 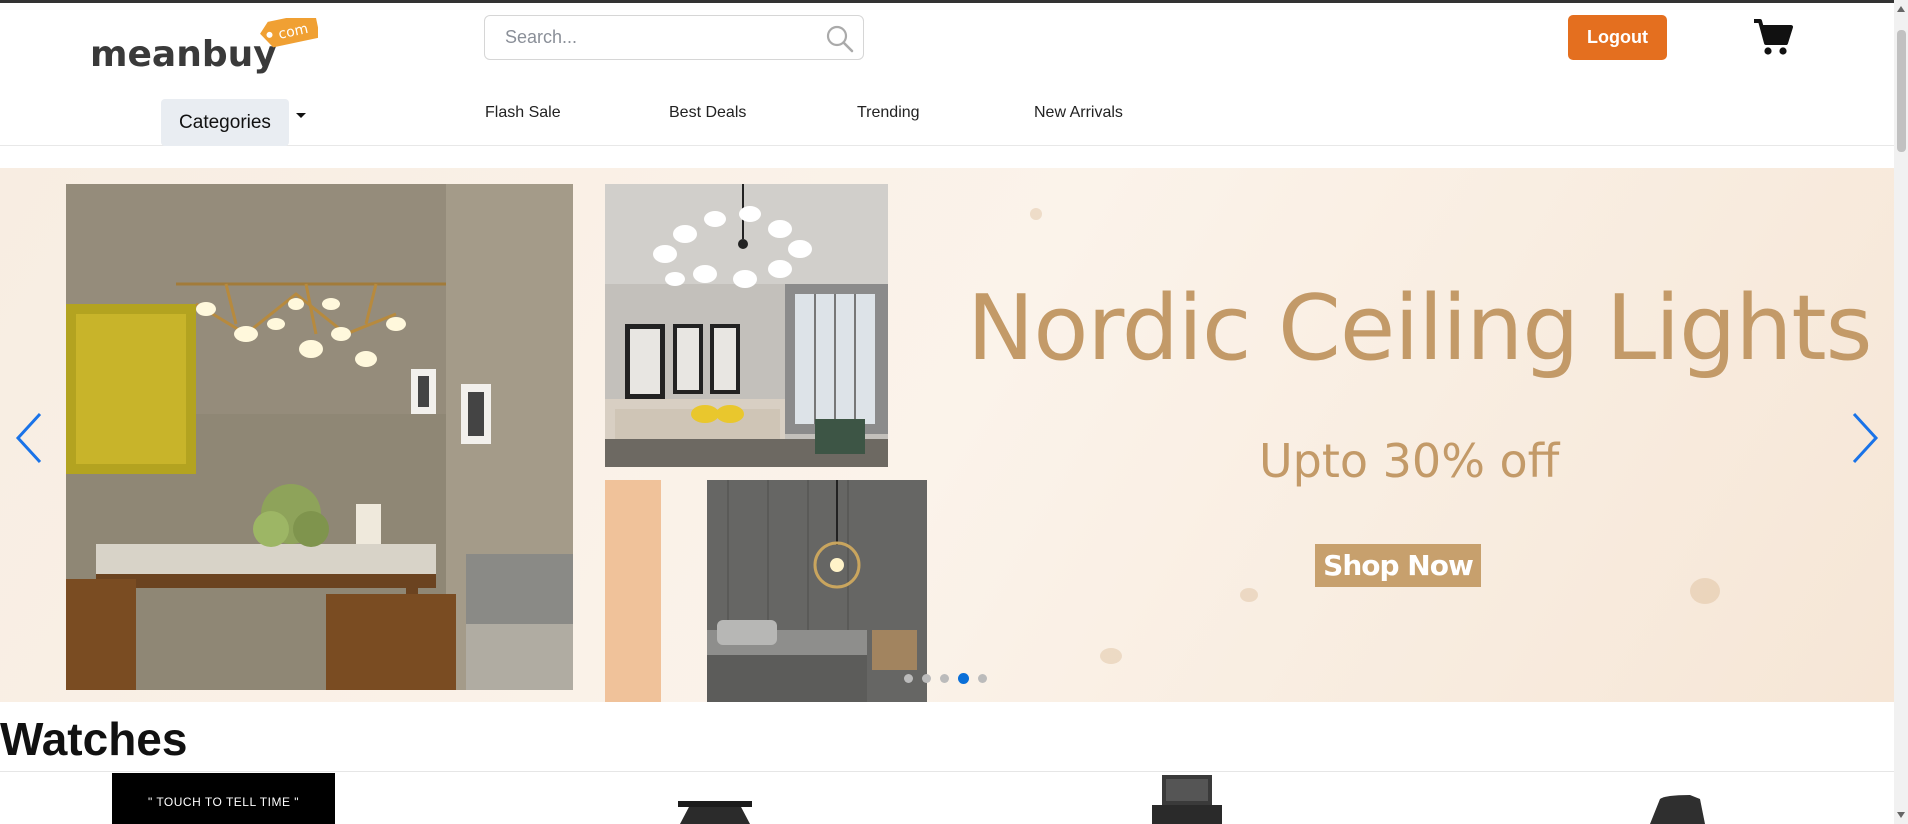 I want to click on chevron-left-icon, so click(x=28, y=438).